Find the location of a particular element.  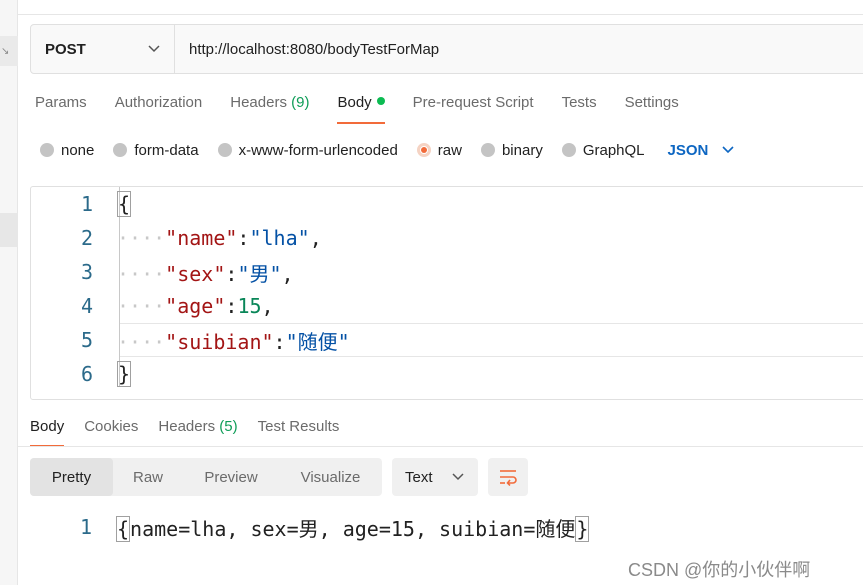

line-number: 5 is located at coordinates (86, 340).